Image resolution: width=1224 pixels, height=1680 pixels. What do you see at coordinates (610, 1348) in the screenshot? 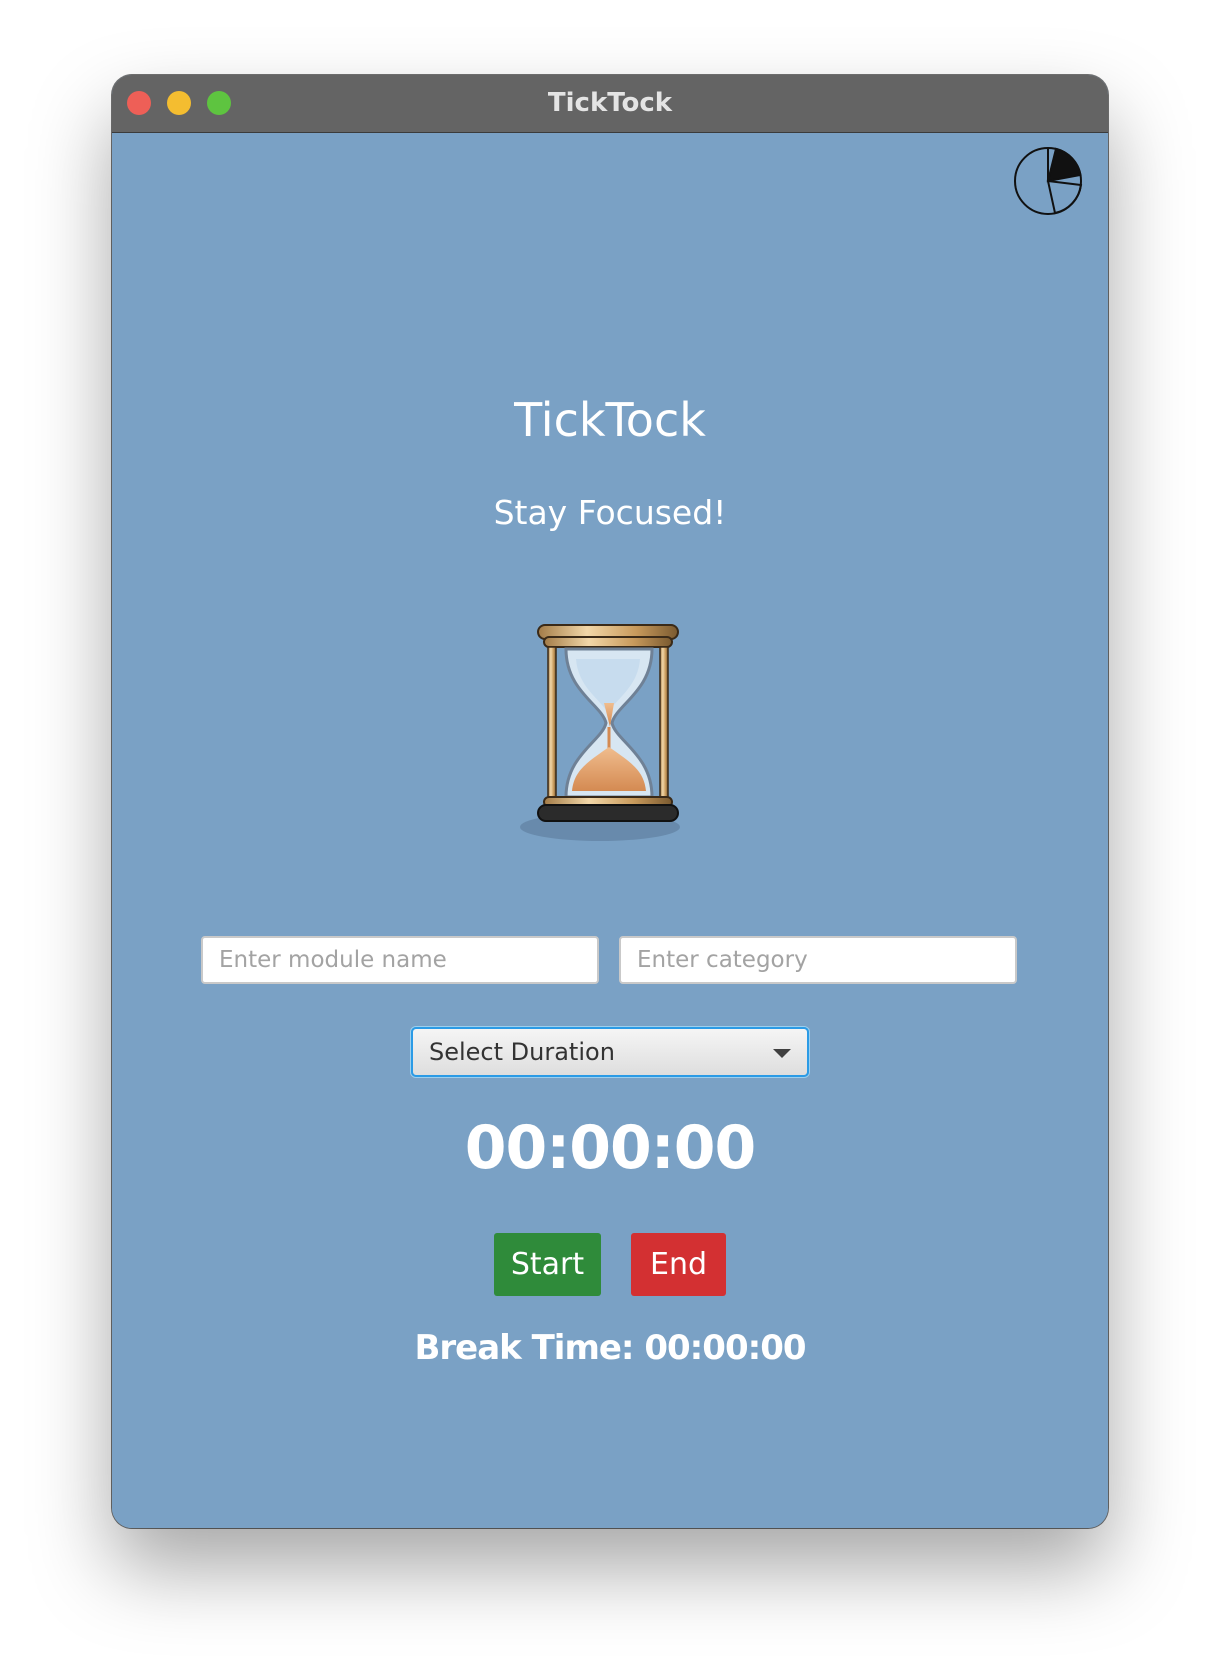
I see `break-time-display: Break Time: 00:00:00` at bounding box center [610, 1348].